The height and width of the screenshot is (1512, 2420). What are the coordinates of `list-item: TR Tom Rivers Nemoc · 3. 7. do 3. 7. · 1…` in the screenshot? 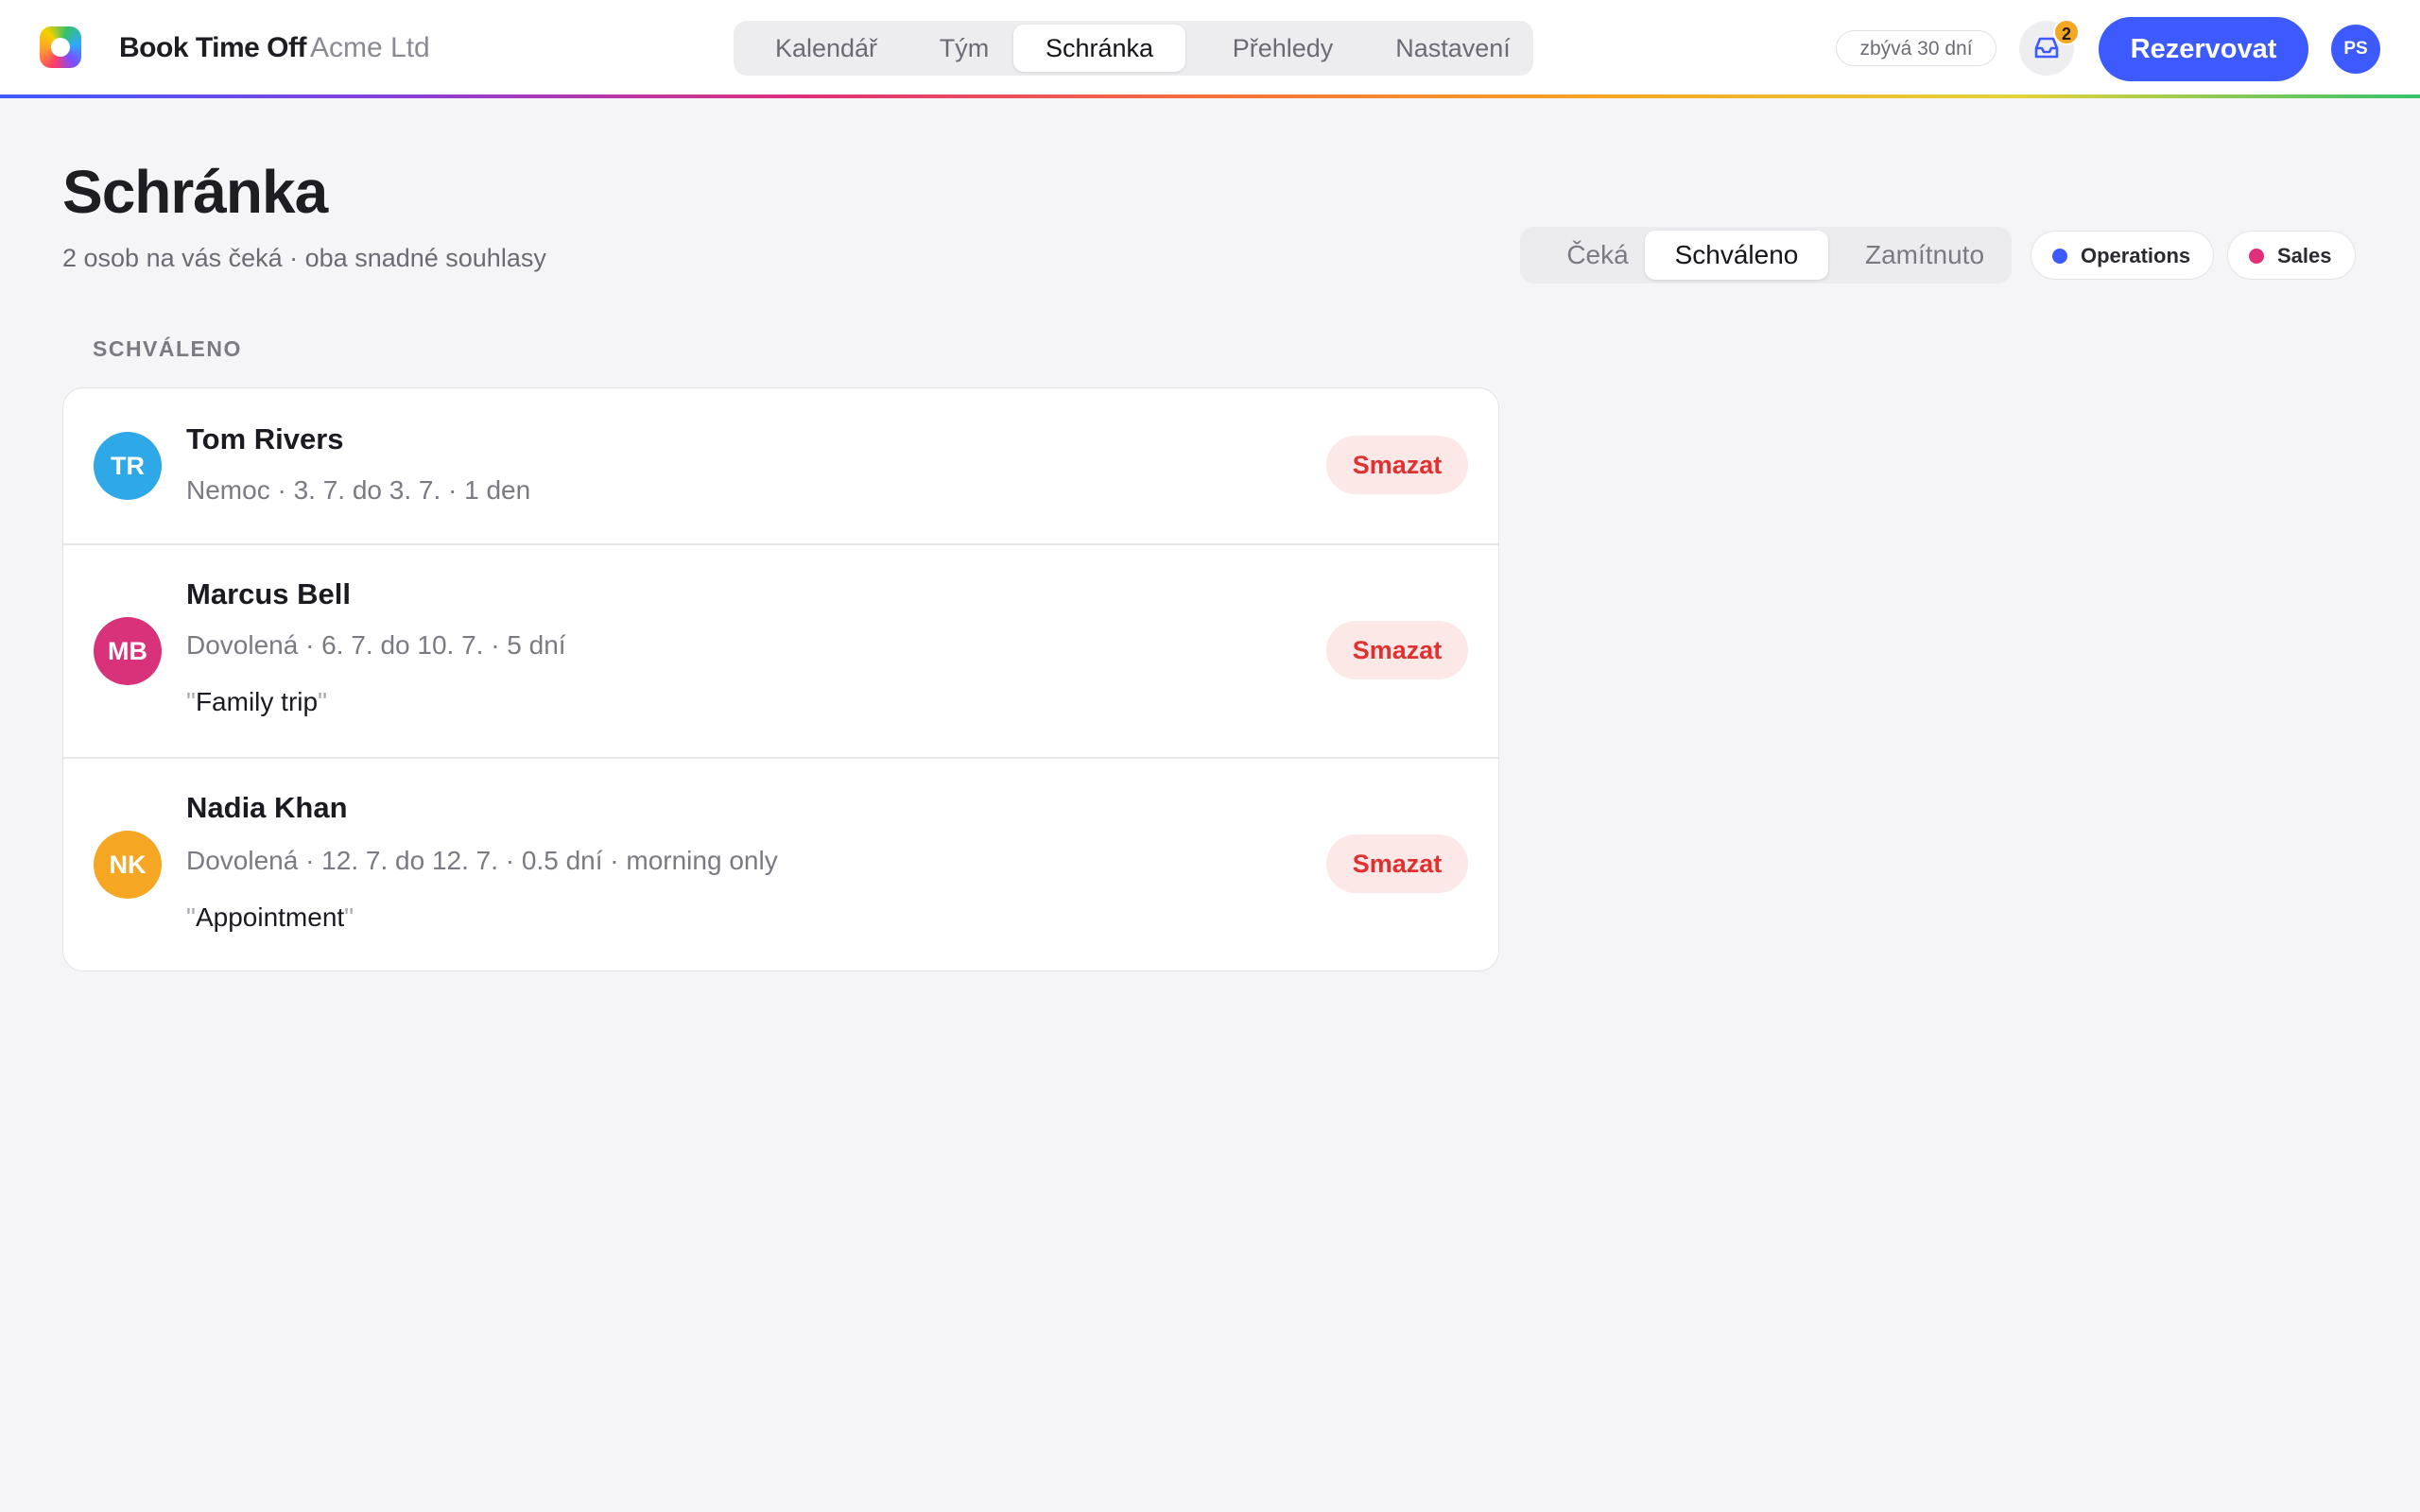 It's located at (781, 465).